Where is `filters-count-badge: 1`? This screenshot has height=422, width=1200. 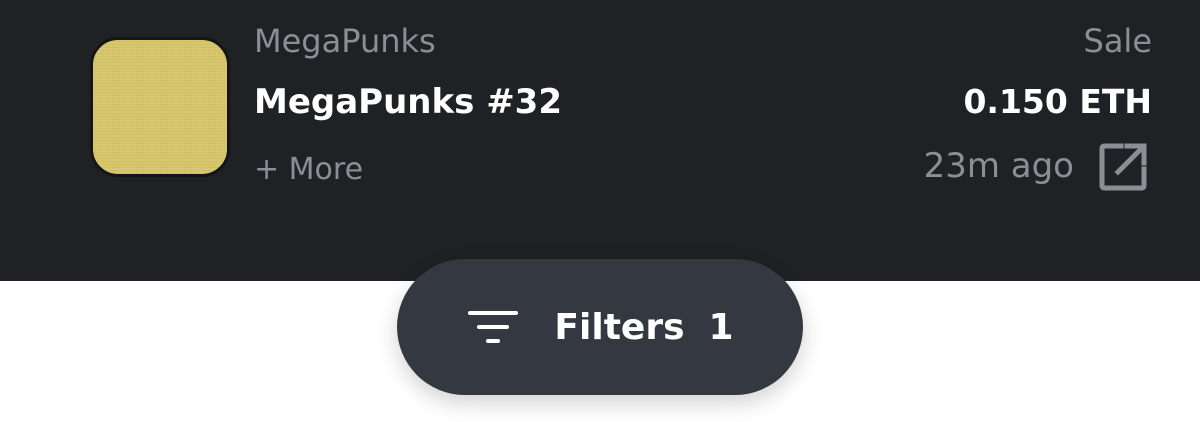
filters-count-badge: 1 is located at coordinates (721, 327).